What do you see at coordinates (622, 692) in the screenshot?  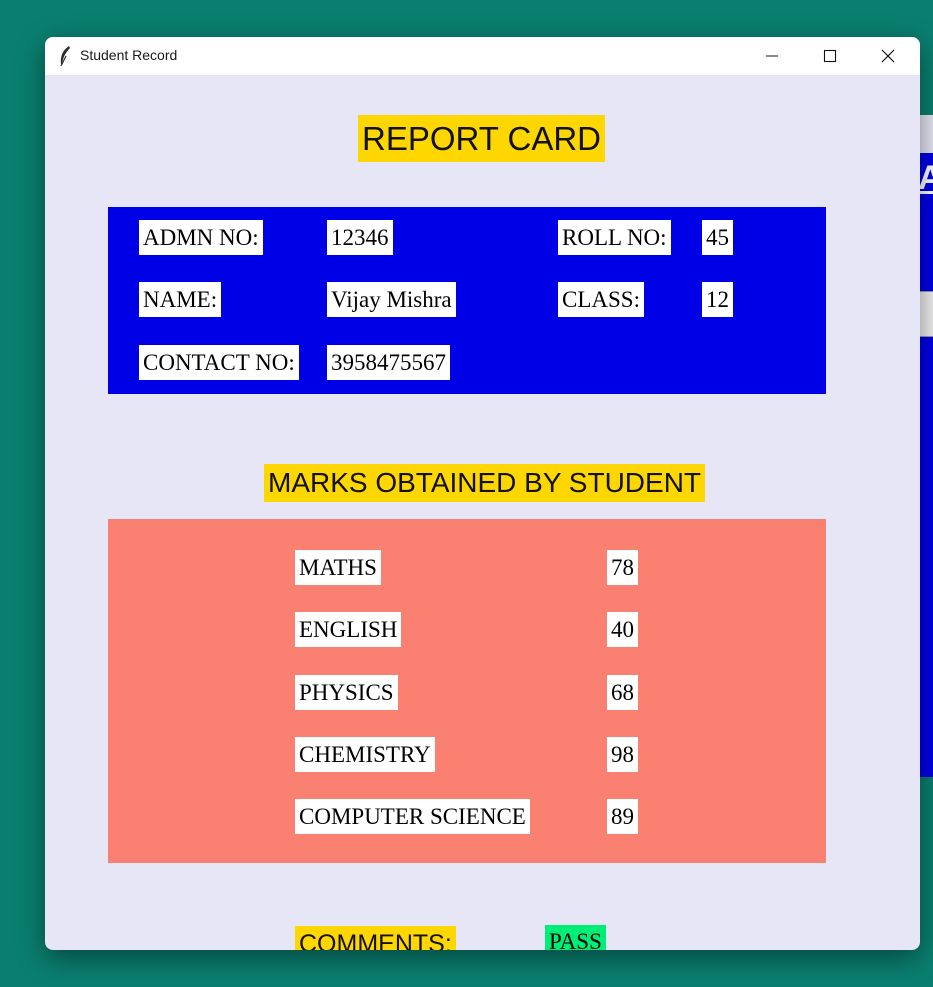 I see `score-physics: 68` at bounding box center [622, 692].